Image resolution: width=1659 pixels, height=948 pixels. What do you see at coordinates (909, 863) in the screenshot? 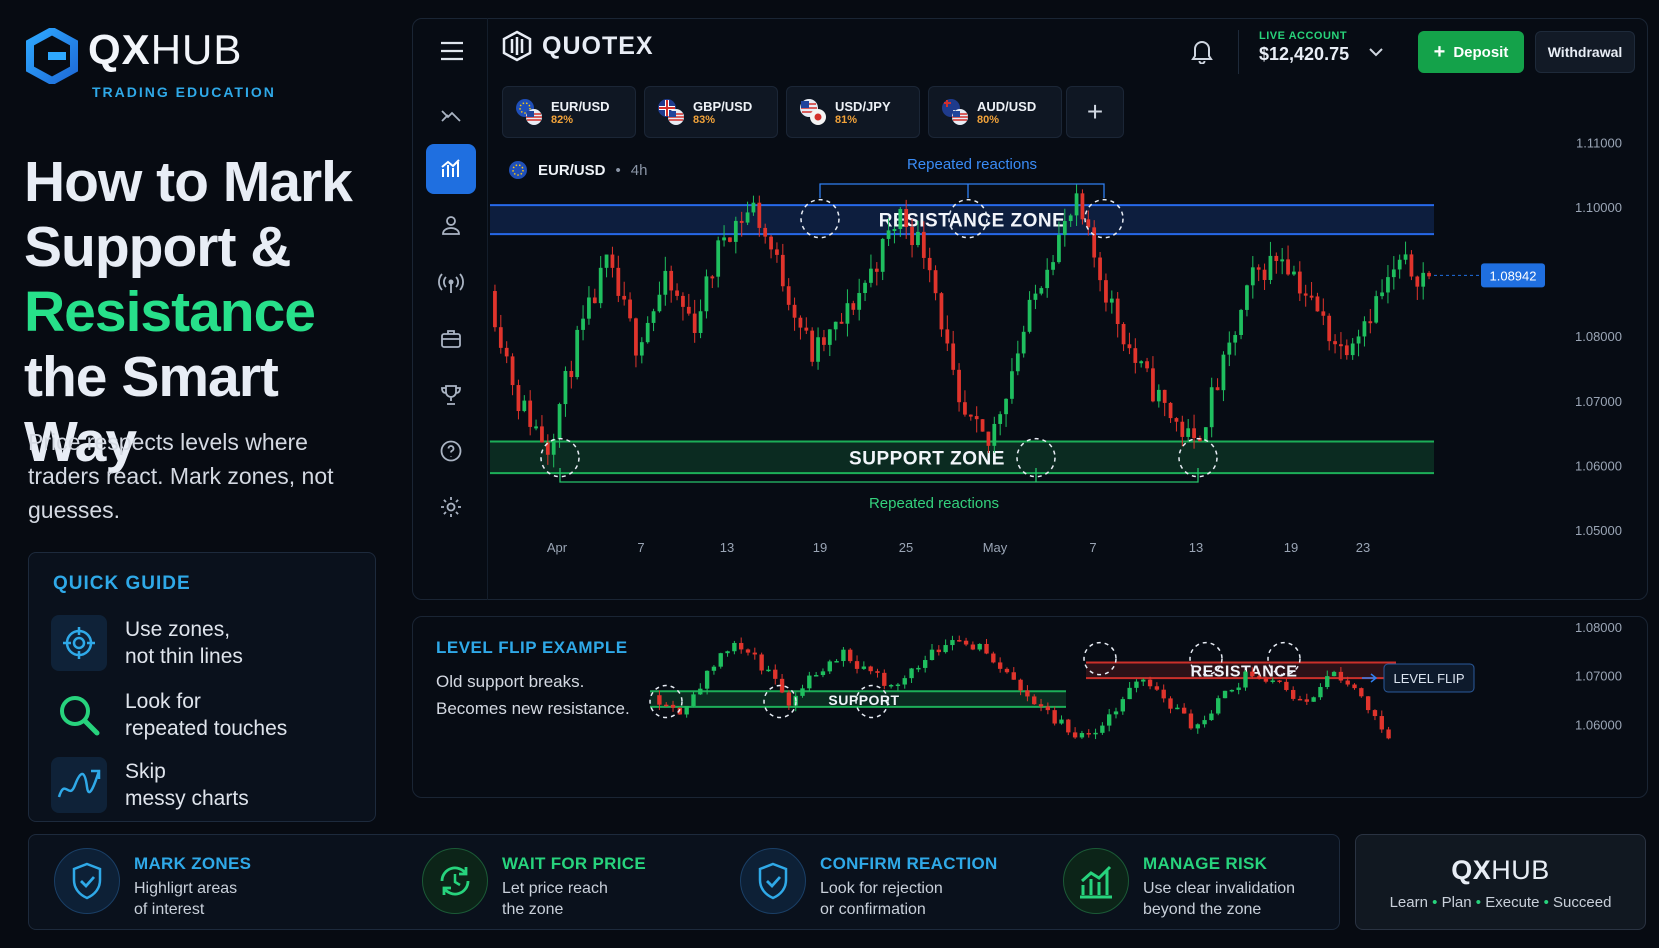
I see `step-title: CONFIRM REACTION` at bounding box center [909, 863].